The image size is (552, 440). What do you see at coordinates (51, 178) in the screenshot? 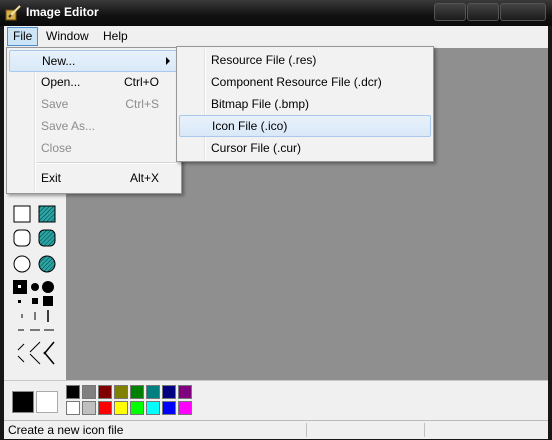
I see `menu-item-label: Exit` at bounding box center [51, 178].